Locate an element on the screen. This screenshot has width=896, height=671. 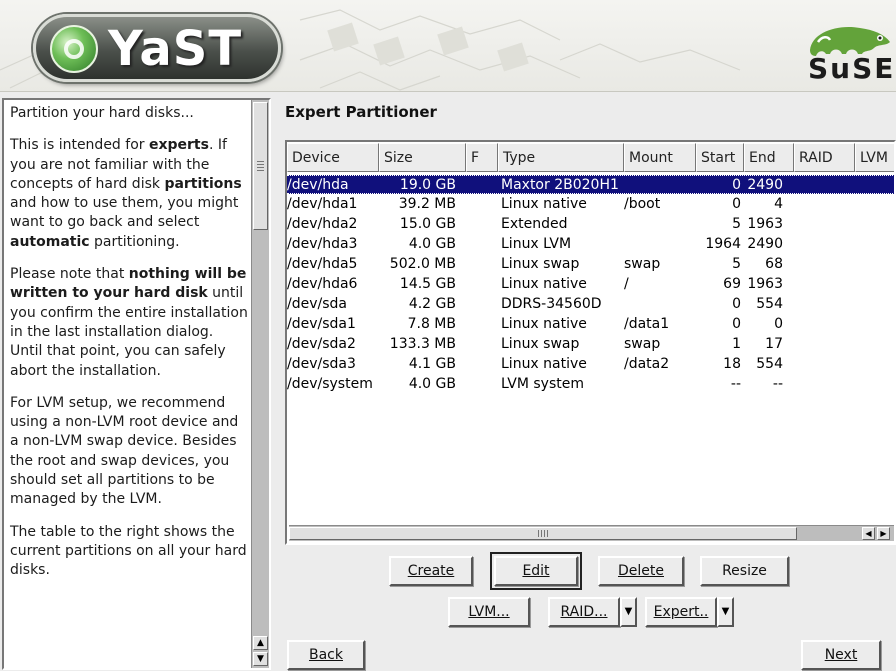
delete-button: Delete is located at coordinates (641, 571).